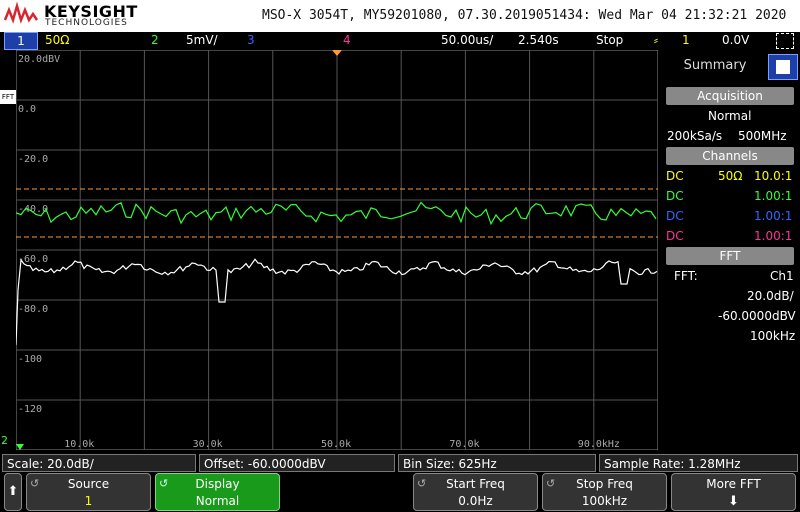 The width and height of the screenshot is (800, 512). I want to click on x-tick-label: 50.0k, so click(336, 444).